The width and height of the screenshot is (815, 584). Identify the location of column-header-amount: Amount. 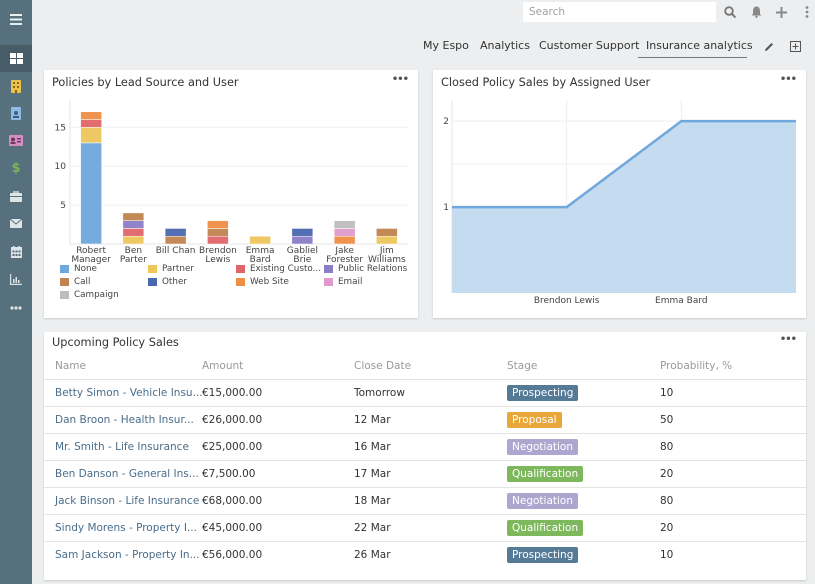
(223, 365).